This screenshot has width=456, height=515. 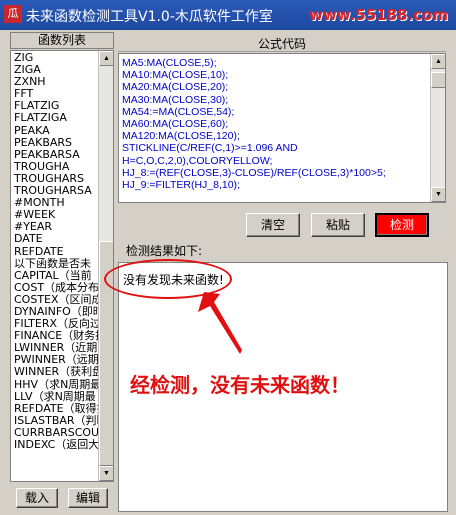 I want to click on code-scroll-up-icon: ▲, so click(x=438, y=61).